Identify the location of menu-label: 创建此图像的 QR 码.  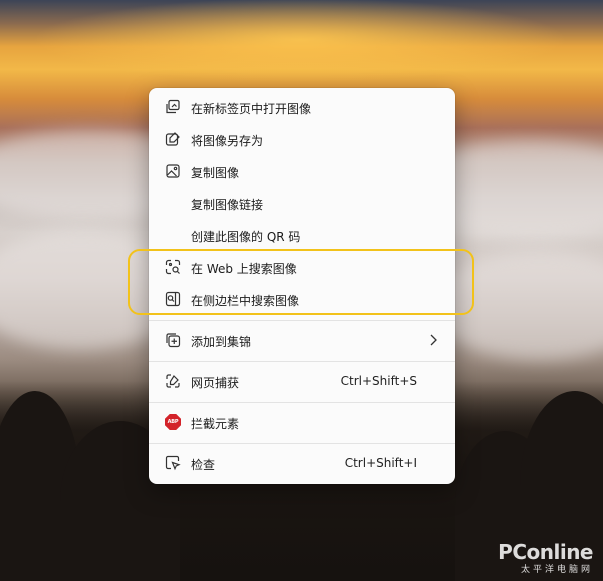
(246, 237).